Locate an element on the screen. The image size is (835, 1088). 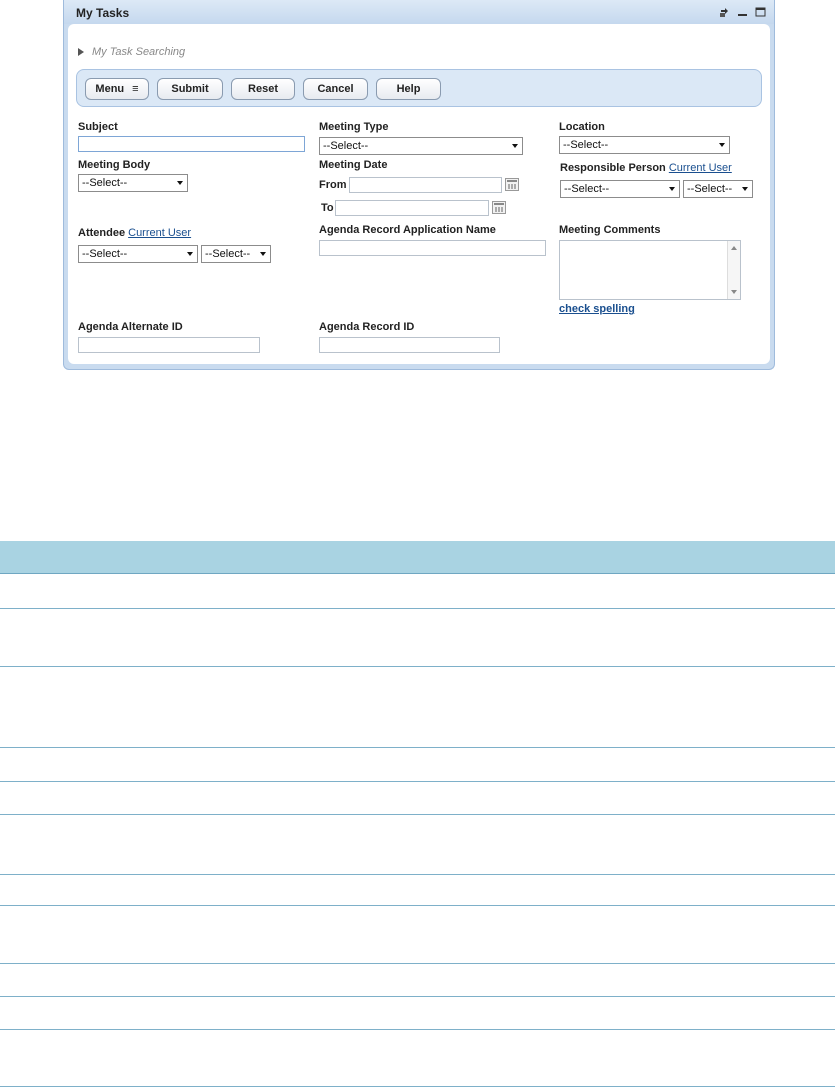
attendee-select-2: --Select-- is located at coordinates (236, 254).